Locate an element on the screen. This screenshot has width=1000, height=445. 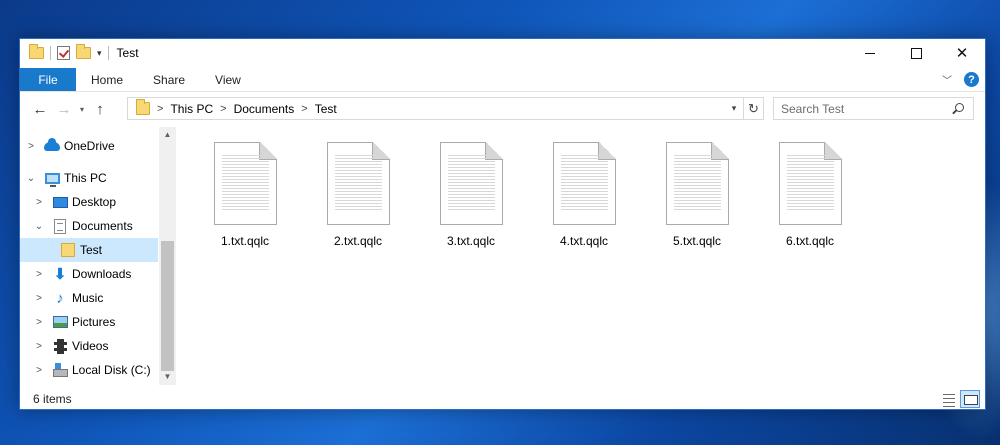
status-bar: 6 items is located at coordinates (502, 398).